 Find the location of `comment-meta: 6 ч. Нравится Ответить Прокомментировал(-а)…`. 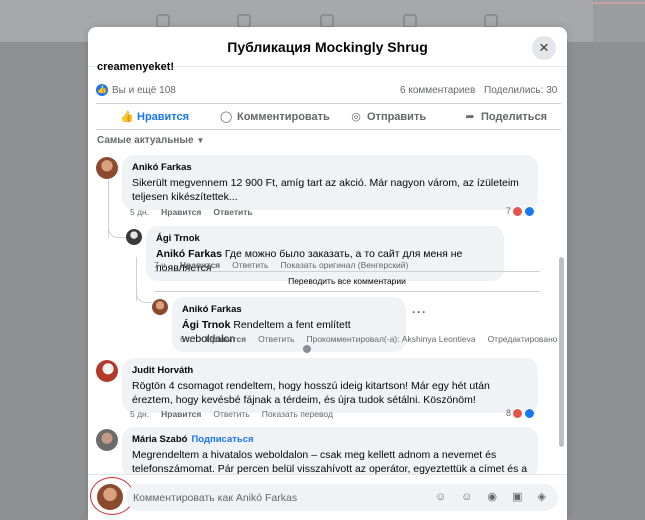

comment-meta: 6 ч. Нравится Ответить Прокомментировал(-а)… is located at coordinates (373, 339).